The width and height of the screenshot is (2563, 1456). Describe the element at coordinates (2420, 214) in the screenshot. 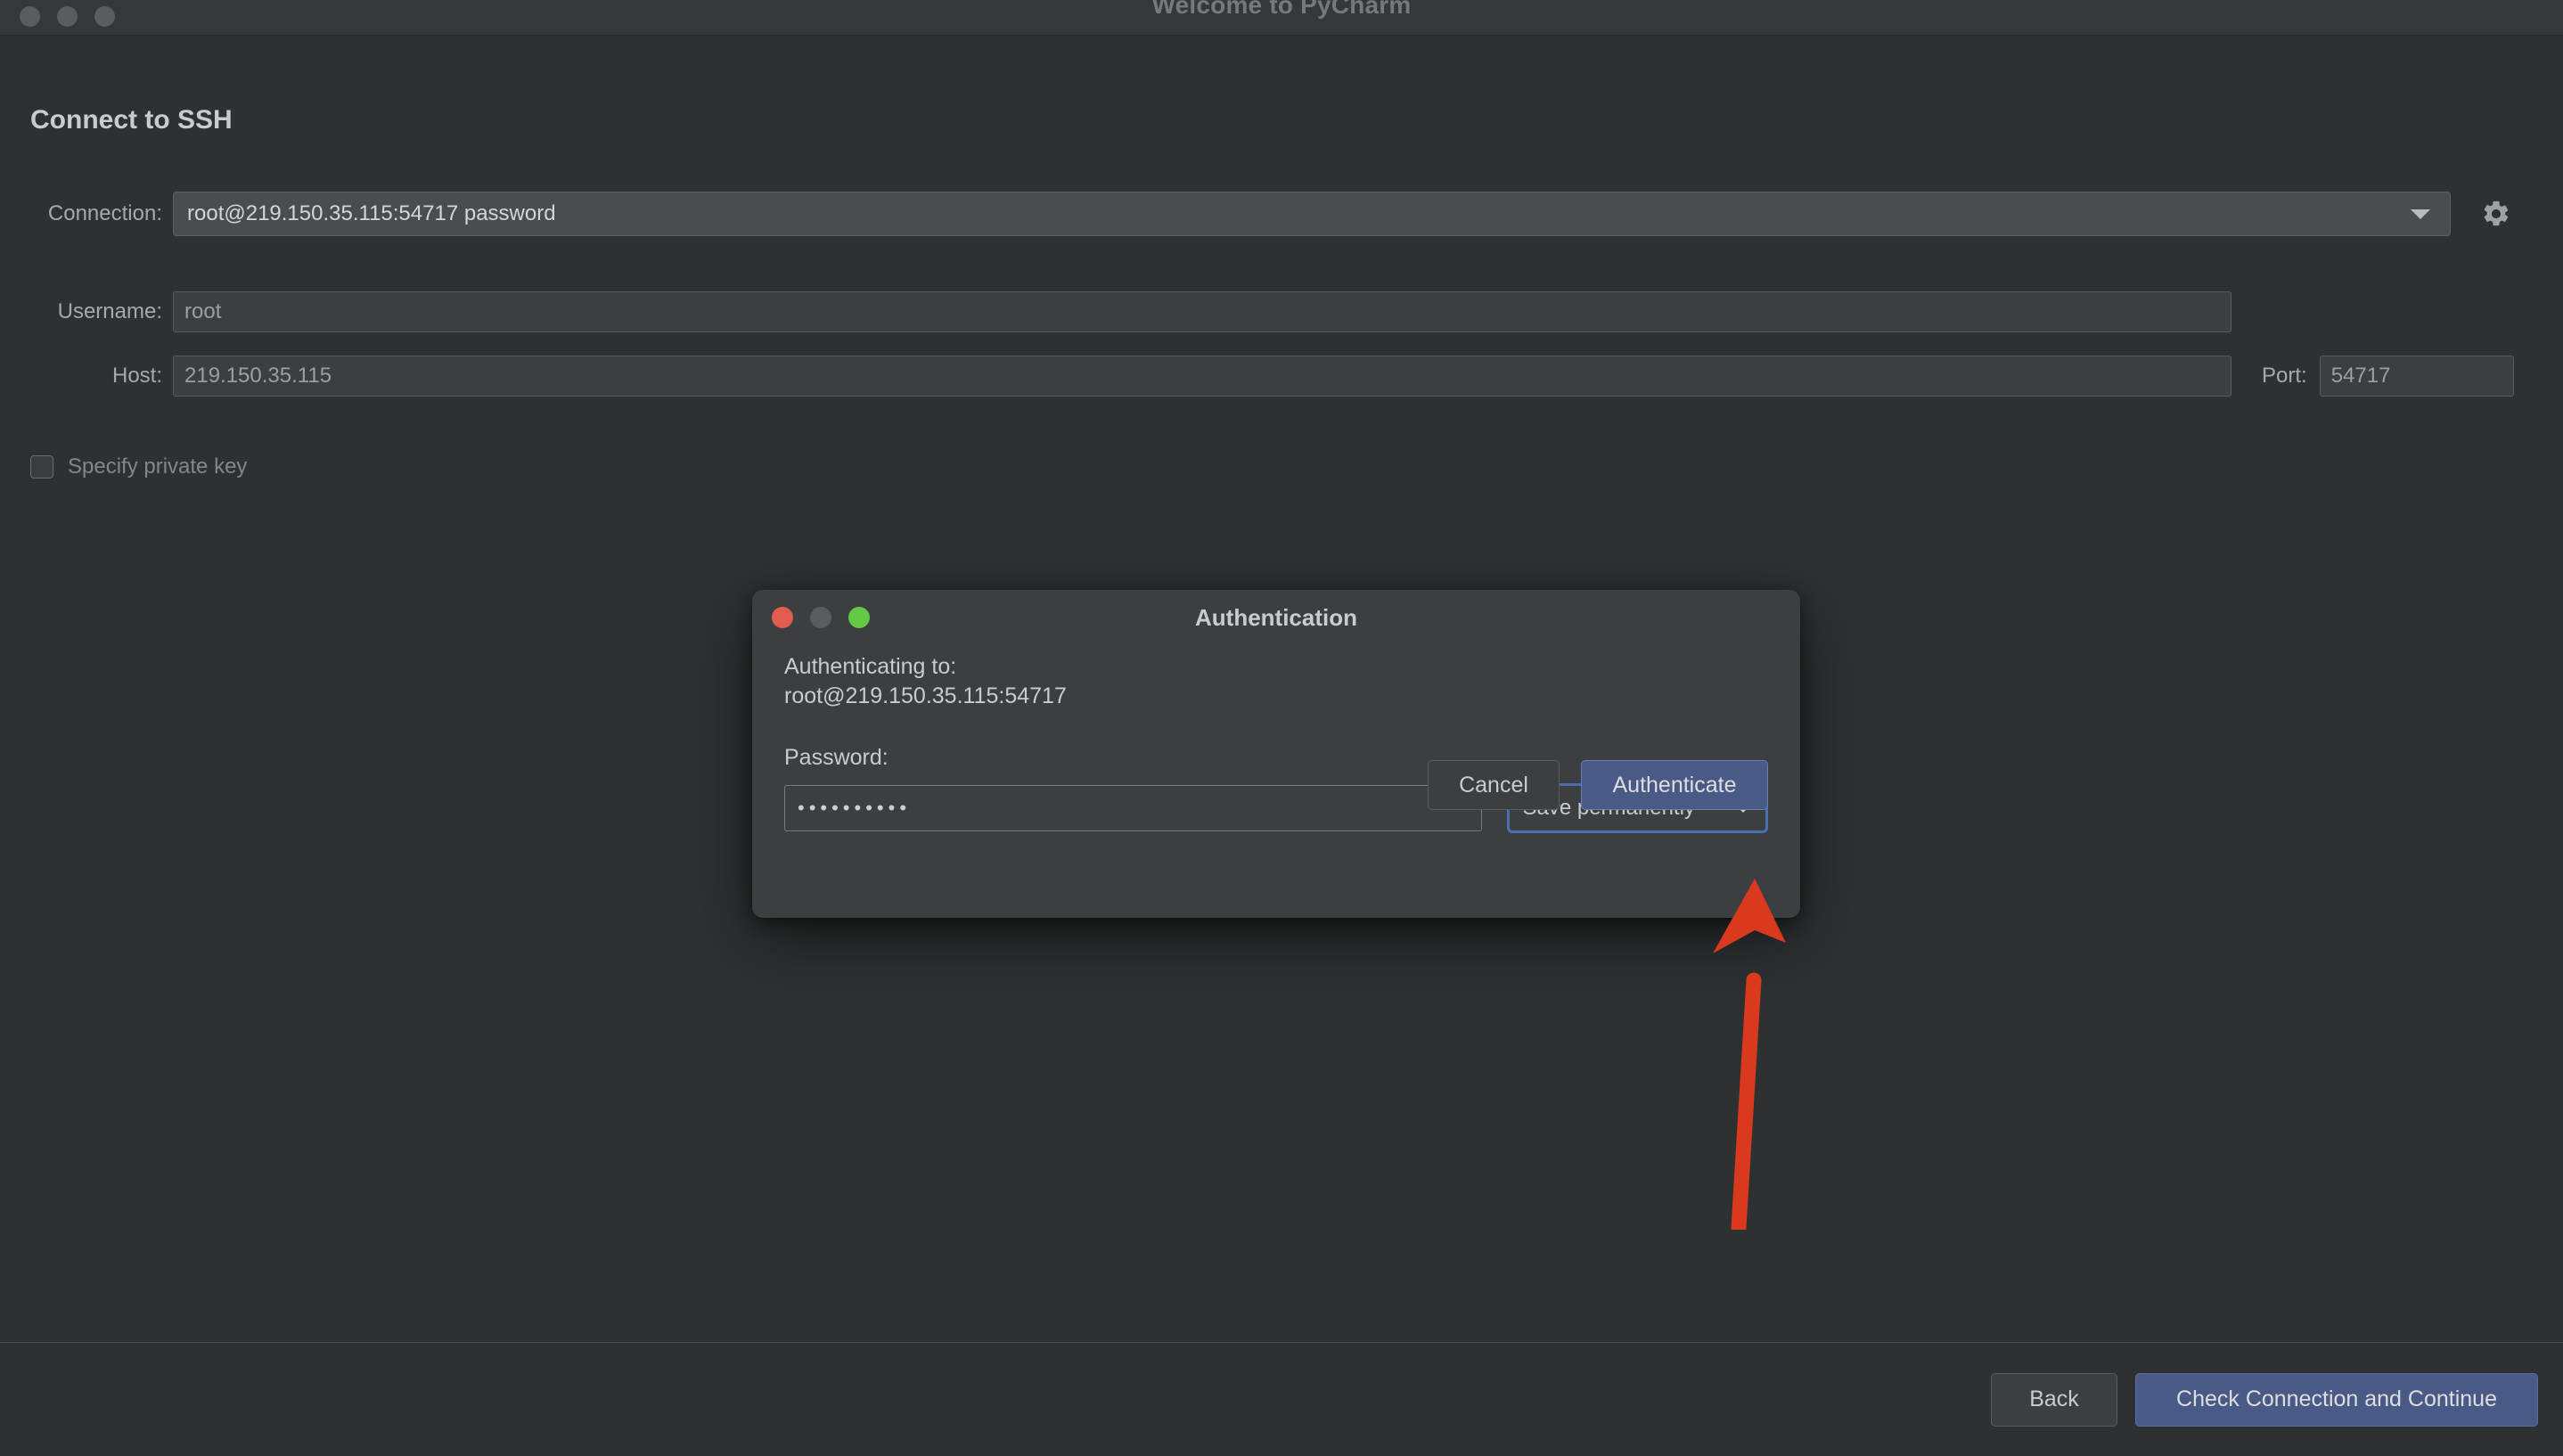

I see `chevron-down-icon` at that location.